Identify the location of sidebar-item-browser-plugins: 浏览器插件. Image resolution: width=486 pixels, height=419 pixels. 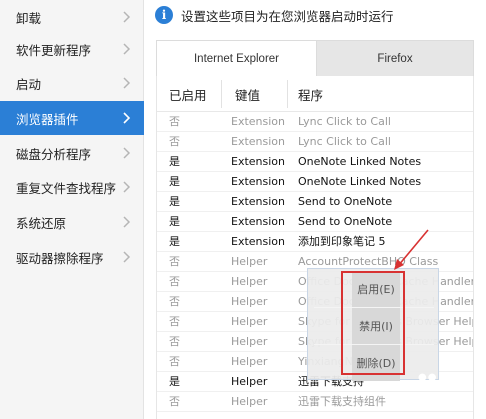
(72, 118).